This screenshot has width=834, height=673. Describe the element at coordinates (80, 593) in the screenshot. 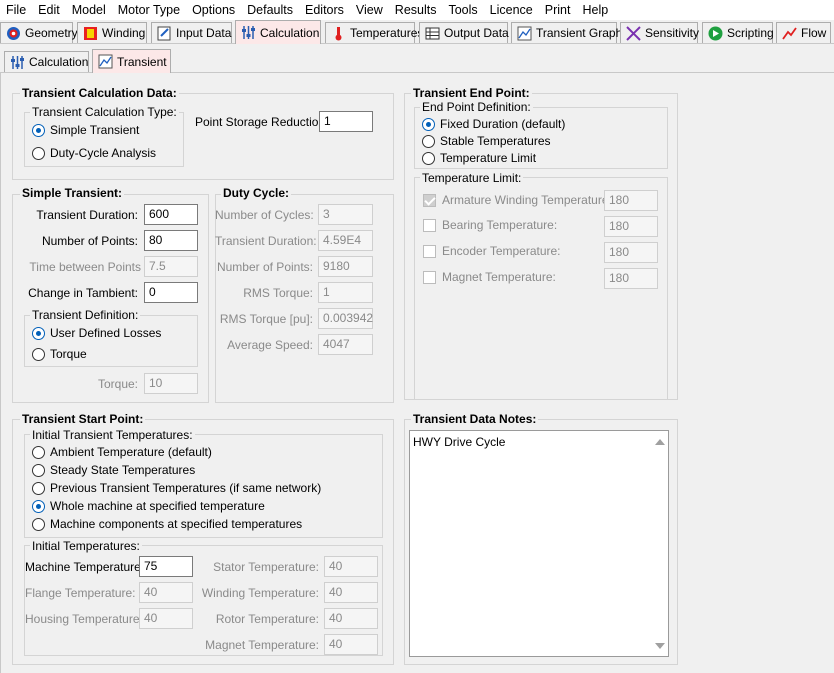

I see `flange-temp-label: Flange Temperature:` at that location.